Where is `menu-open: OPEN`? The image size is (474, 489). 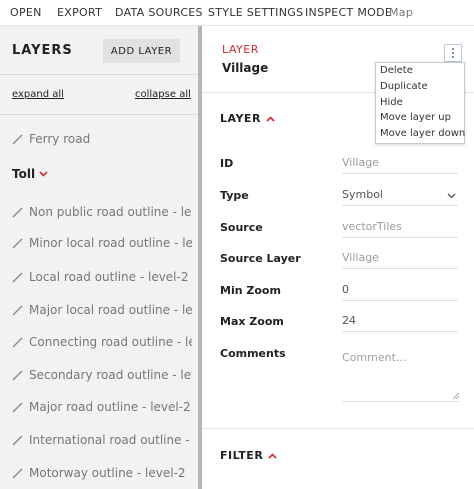
menu-open: OPEN is located at coordinates (26, 12).